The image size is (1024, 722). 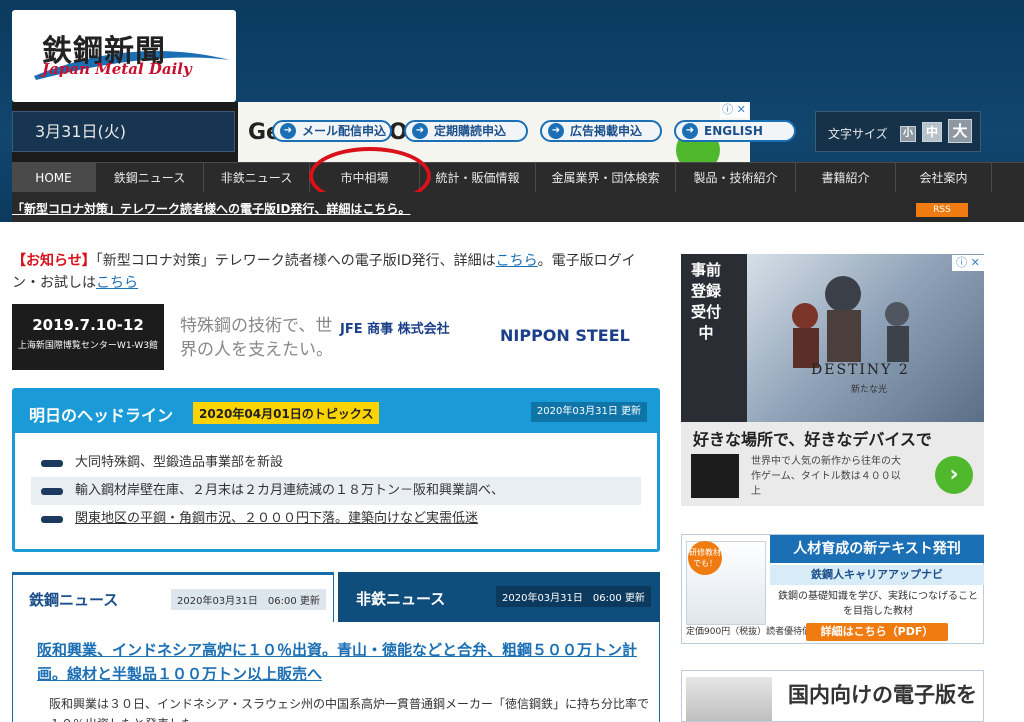 I want to click on nav-steel-news: 鉄鋼ニュース, so click(x=150, y=178).